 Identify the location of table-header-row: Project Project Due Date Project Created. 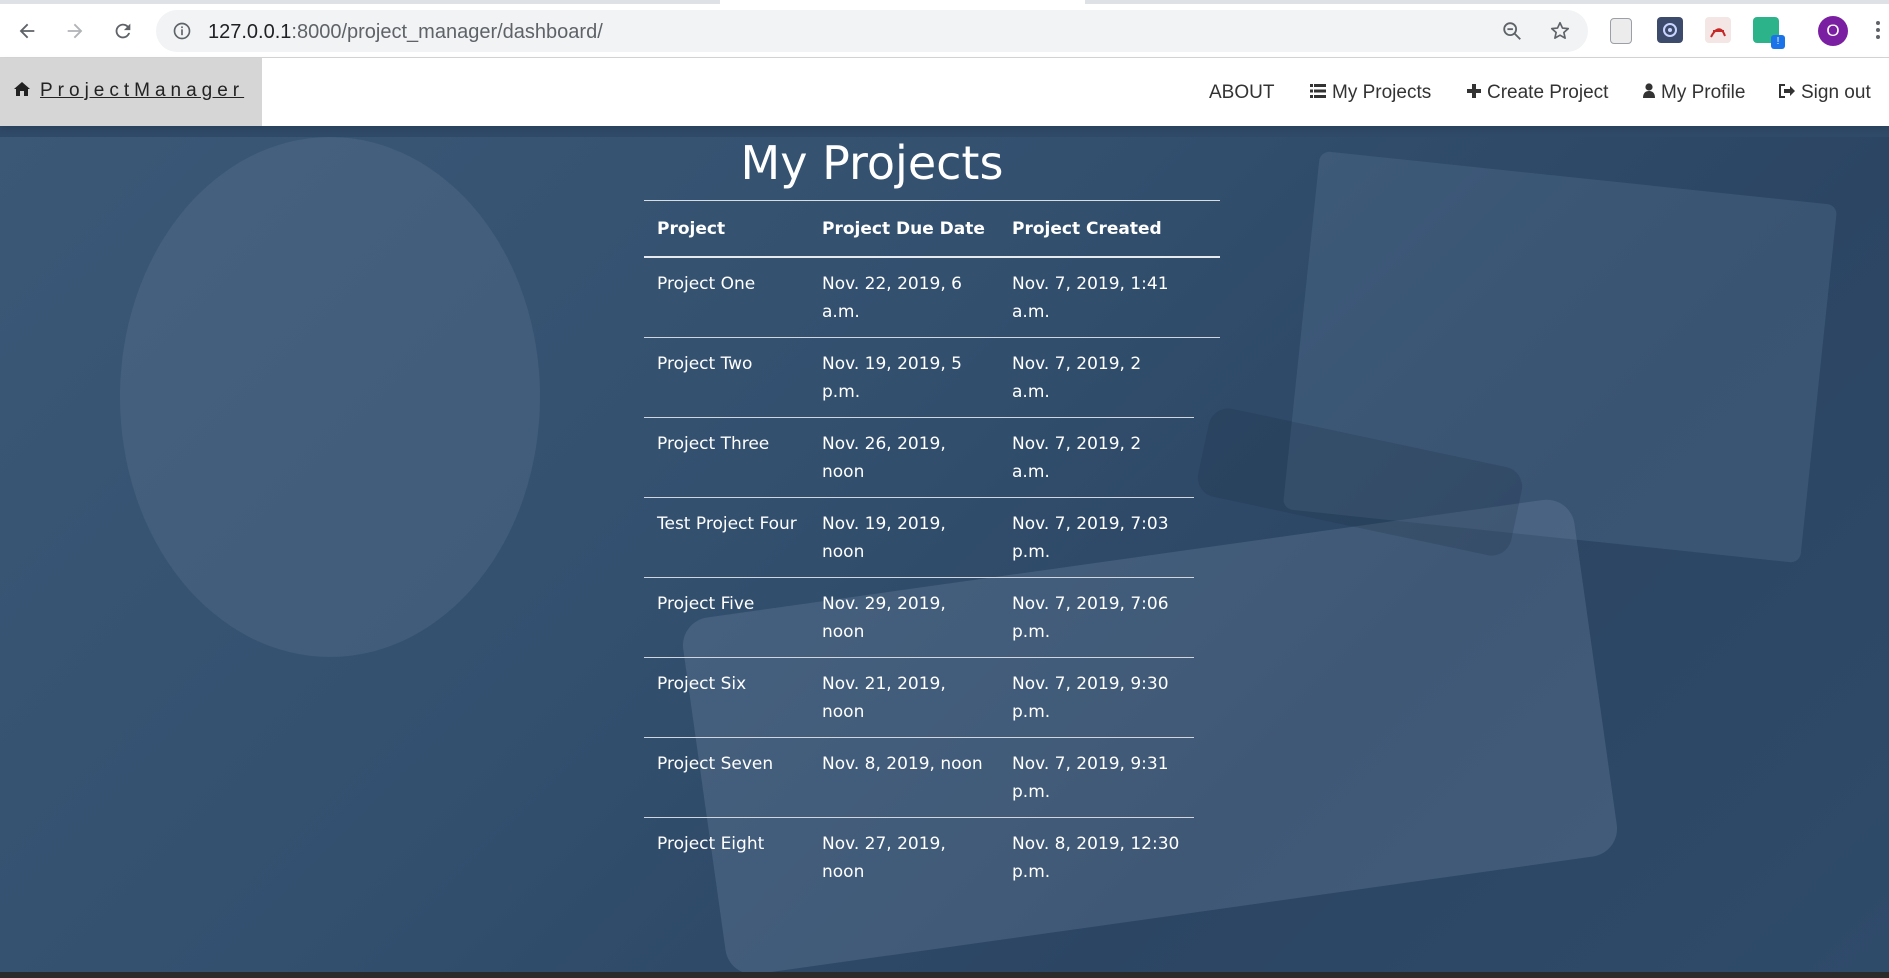
(932, 229).